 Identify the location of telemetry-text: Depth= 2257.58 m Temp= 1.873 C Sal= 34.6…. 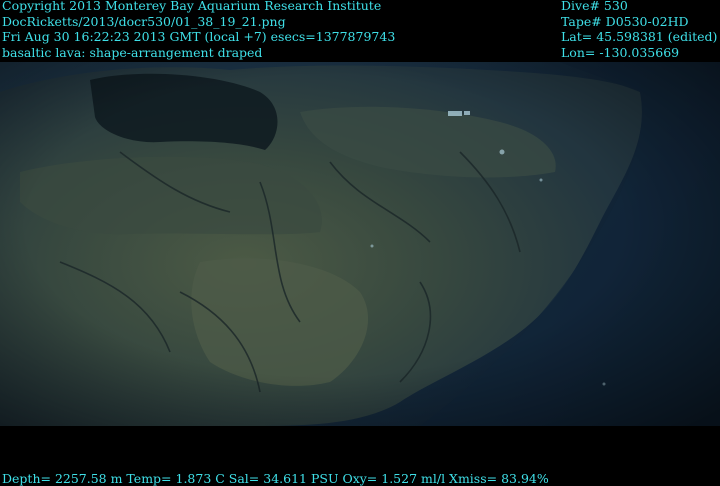
(275, 478).